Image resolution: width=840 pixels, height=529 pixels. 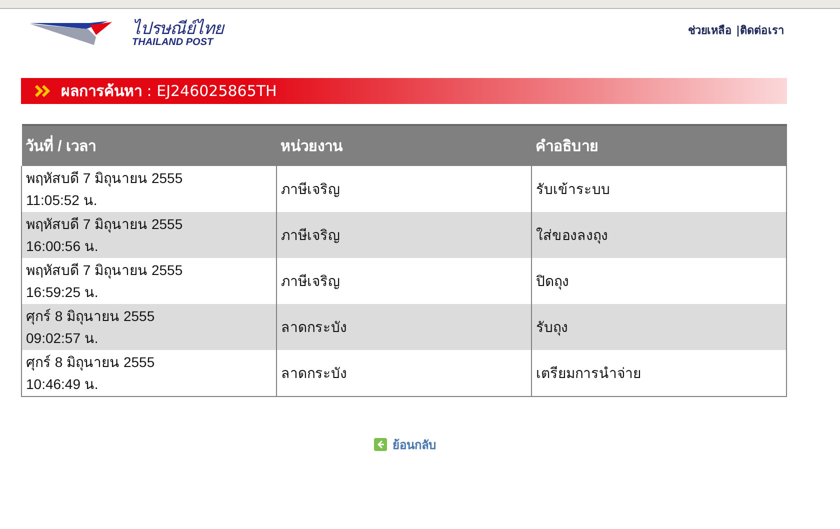 What do you see at coordinates (43, 91) in the screenshot?
I see `double-chevron-icon` at bounding box center [43, 91].